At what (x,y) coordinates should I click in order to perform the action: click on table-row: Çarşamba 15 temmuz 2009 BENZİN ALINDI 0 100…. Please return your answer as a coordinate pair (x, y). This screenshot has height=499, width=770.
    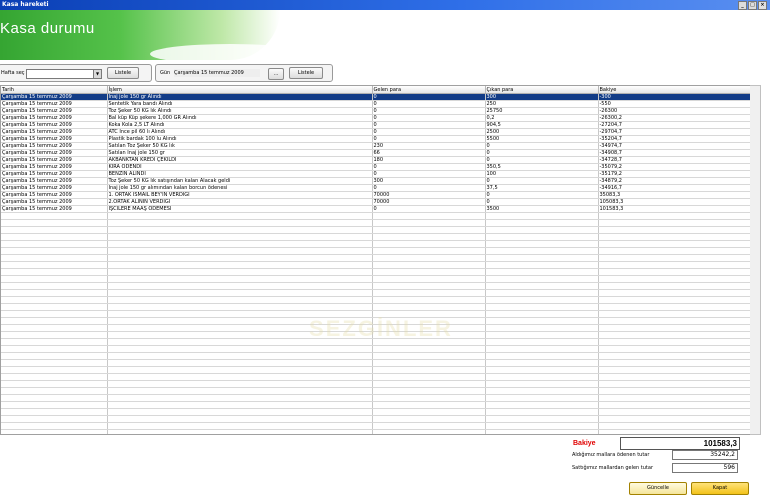
    Looking at the image, I should click on (375, 174).